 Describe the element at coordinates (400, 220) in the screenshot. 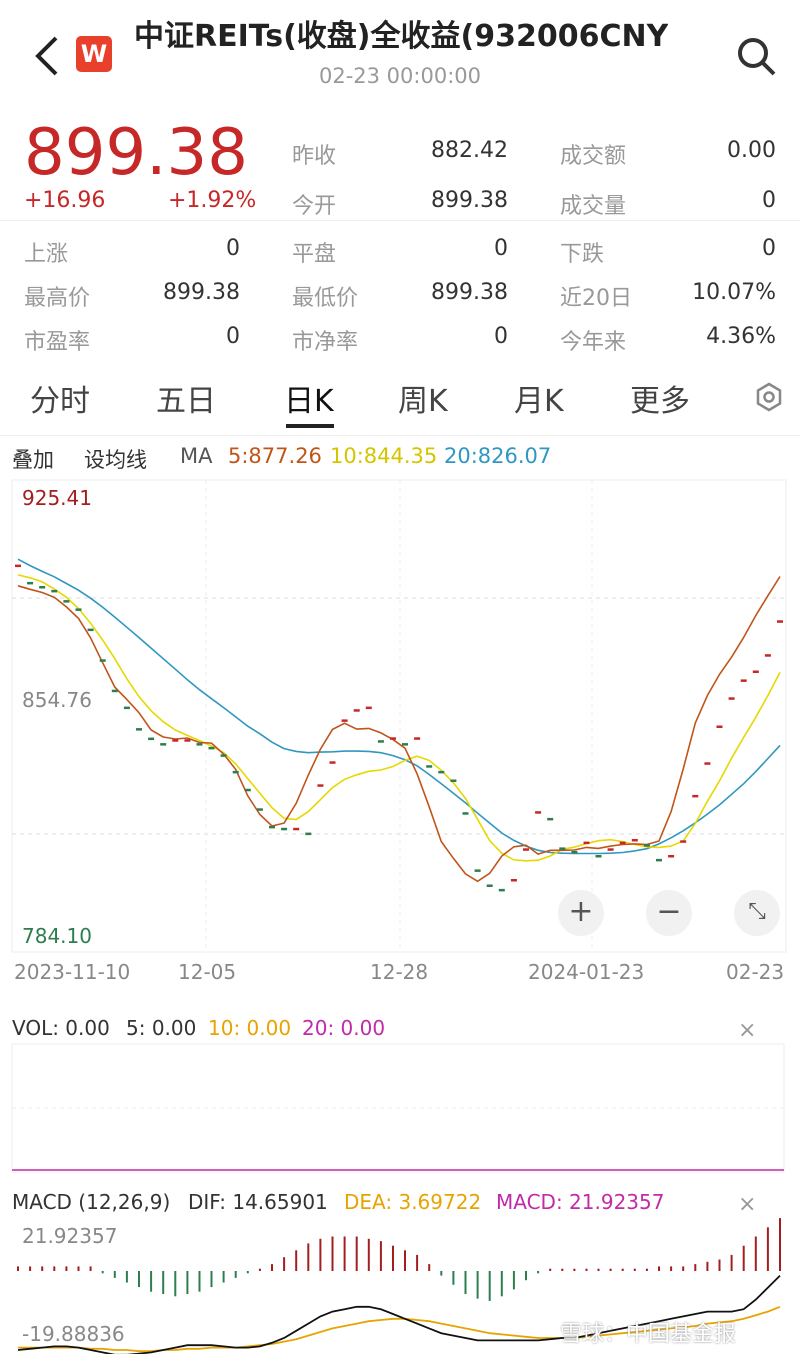

I see `quote-divider` at that location.